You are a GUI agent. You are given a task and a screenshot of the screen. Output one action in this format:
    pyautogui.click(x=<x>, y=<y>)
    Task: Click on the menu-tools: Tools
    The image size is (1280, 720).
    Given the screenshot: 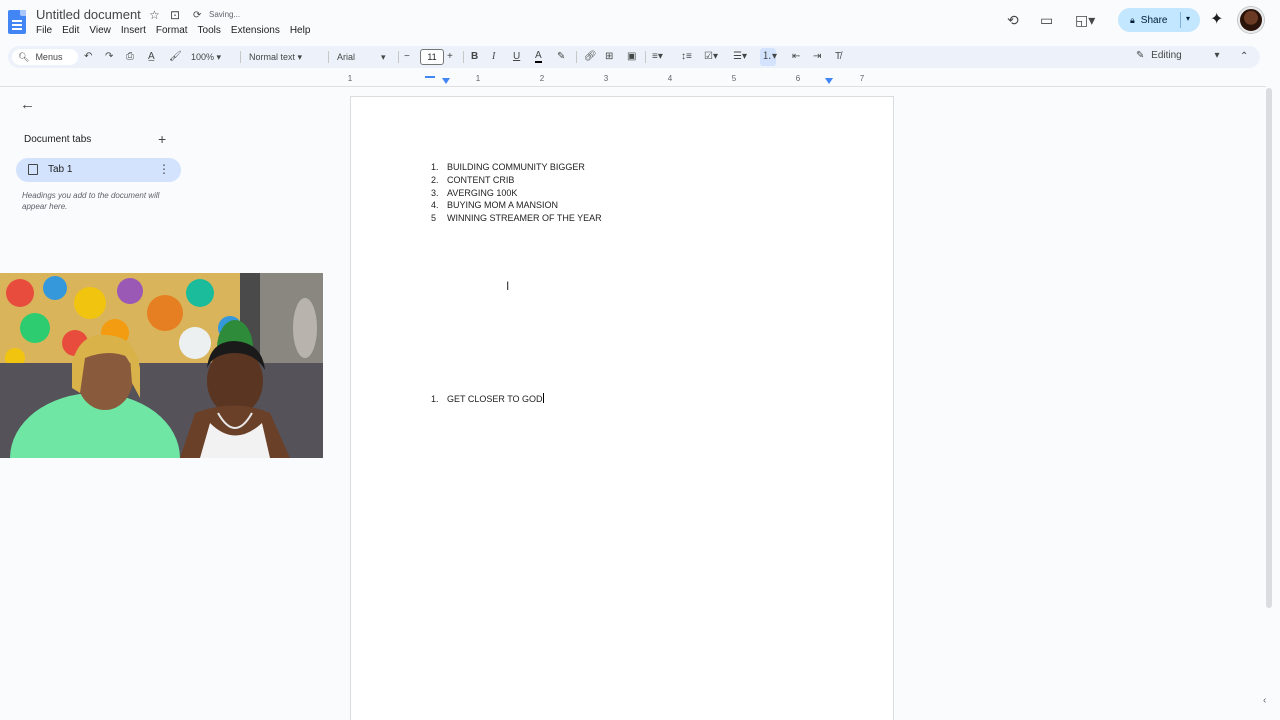 What is the action you would take?
    pyautogui.click(x=209, y=30)
    